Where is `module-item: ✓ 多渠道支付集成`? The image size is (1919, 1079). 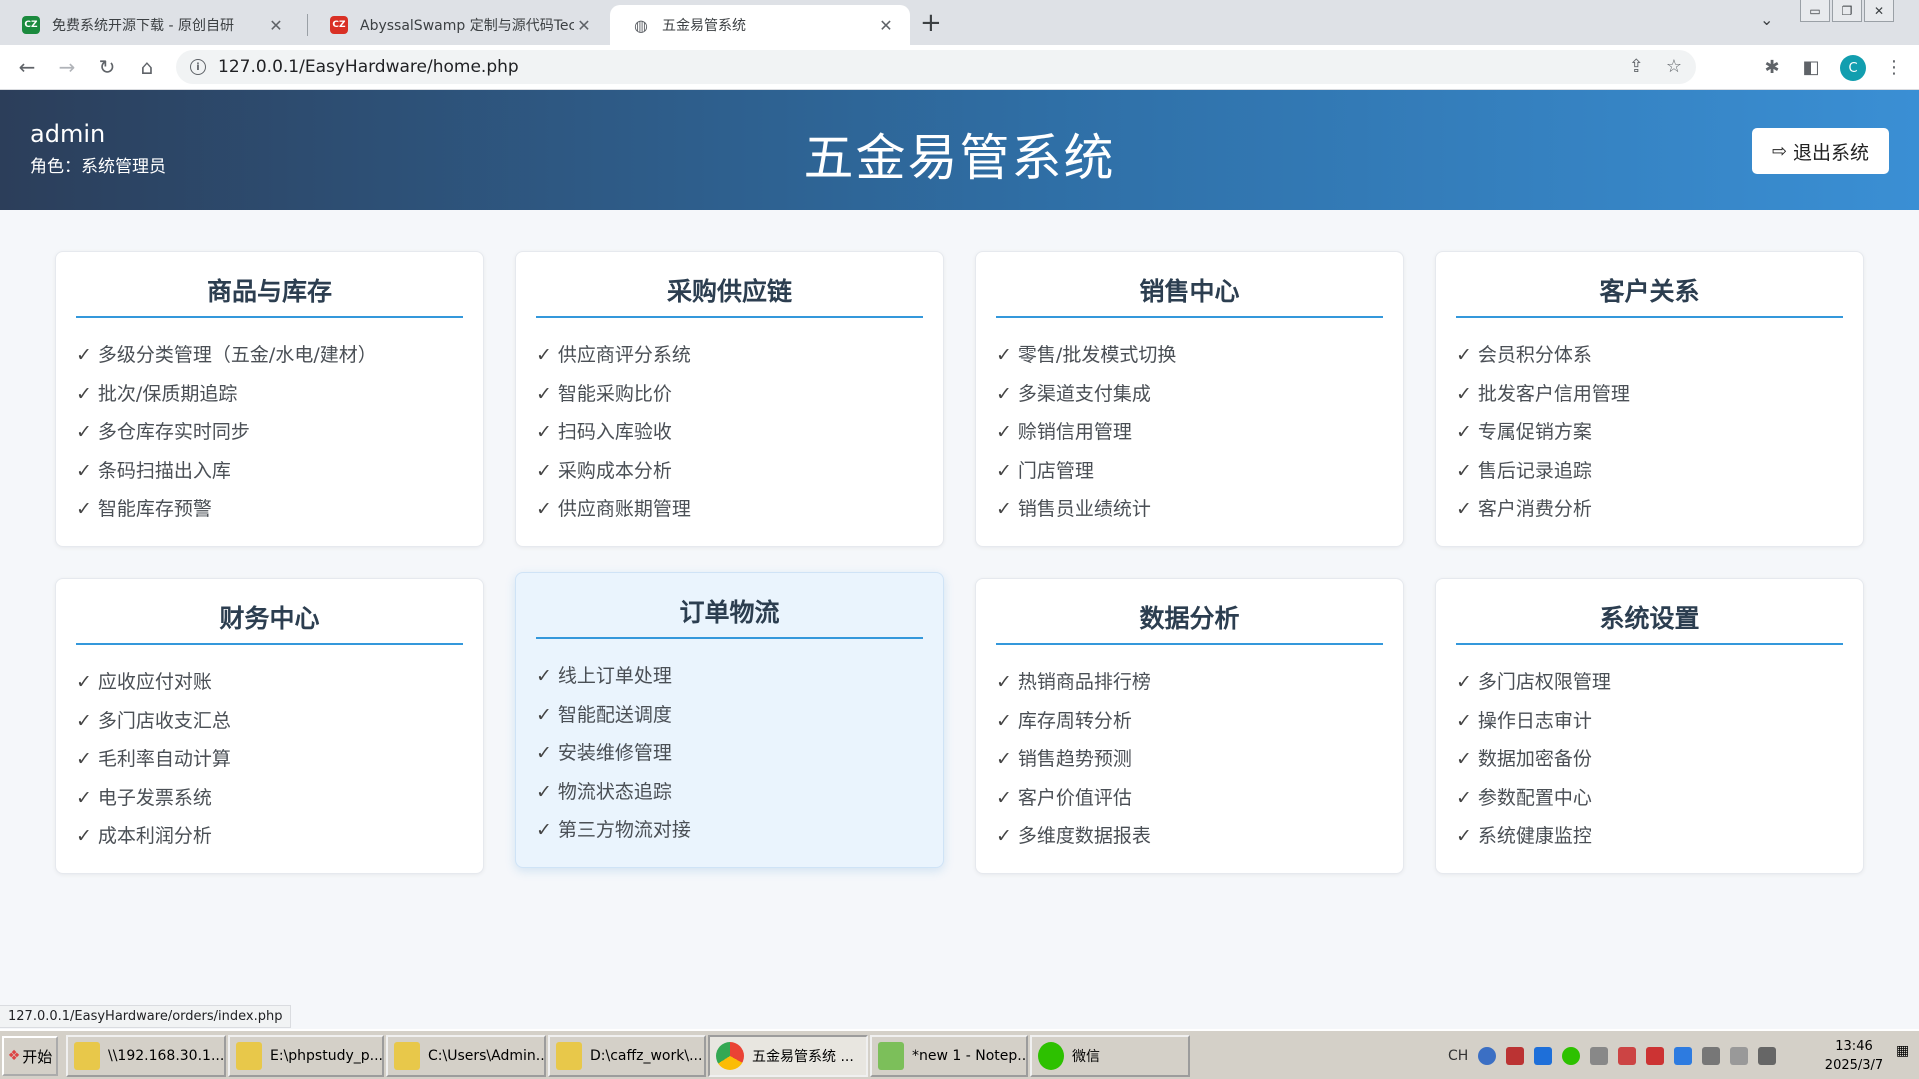 module-item: ✓ 多渠道支付集成 is located at coordinates (1189, 394).